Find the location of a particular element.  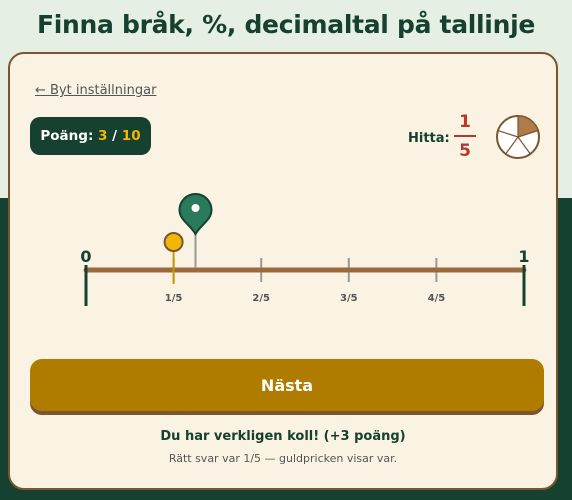

number-line-tick-label: 3/5 is located at coordinates (349, 298).